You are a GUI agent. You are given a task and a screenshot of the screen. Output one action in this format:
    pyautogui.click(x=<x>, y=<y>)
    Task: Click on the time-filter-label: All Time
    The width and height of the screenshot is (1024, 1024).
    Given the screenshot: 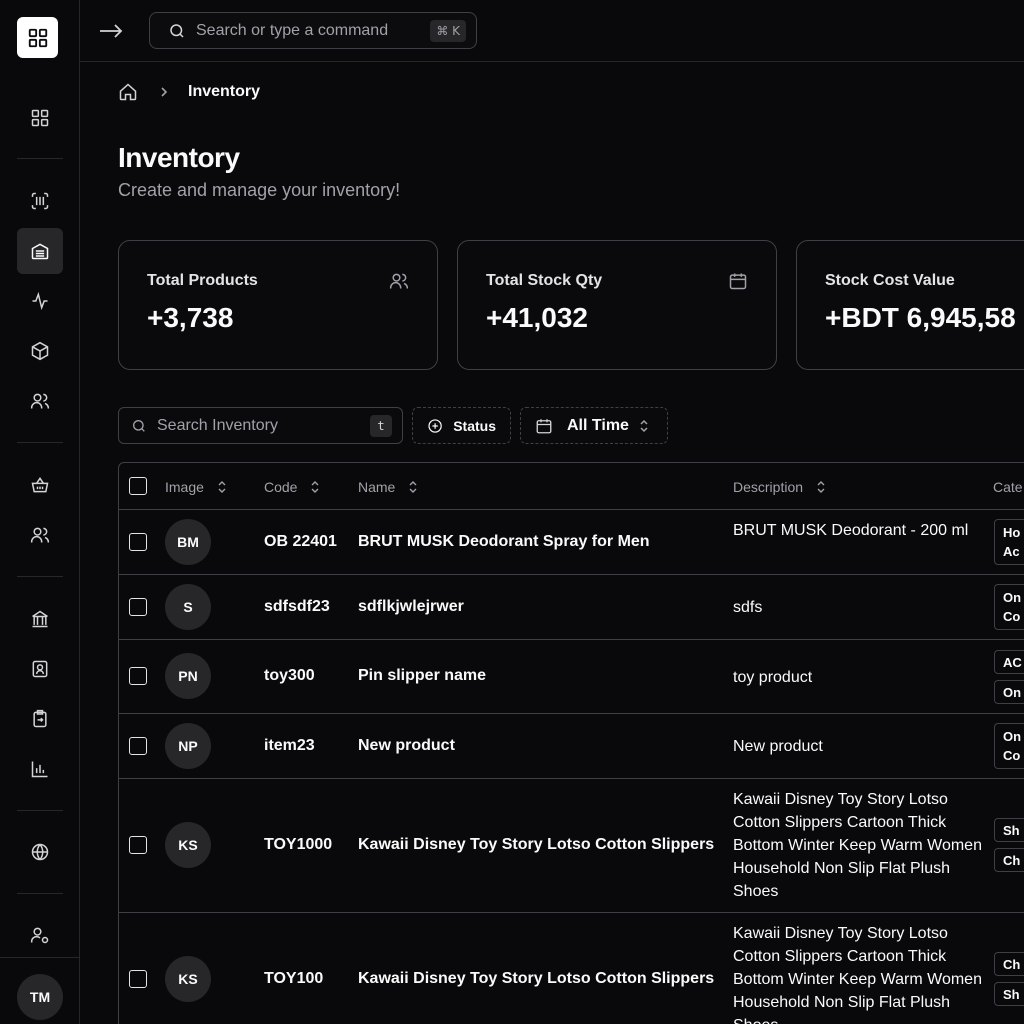 What is the action you would take?
    pyautogui.click(x=598, y=425)
    